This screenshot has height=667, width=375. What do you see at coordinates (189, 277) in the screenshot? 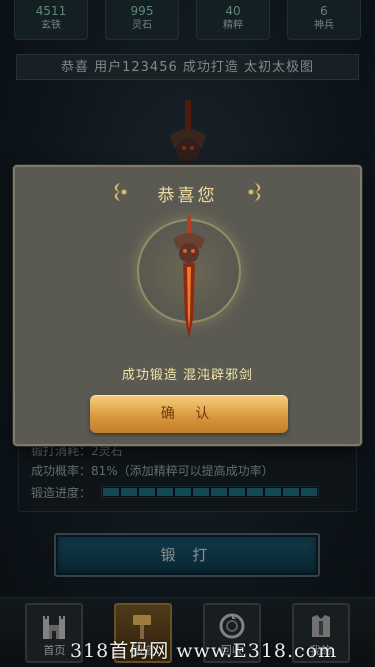
I see `sword-icon` at bounding box center [189, 277].